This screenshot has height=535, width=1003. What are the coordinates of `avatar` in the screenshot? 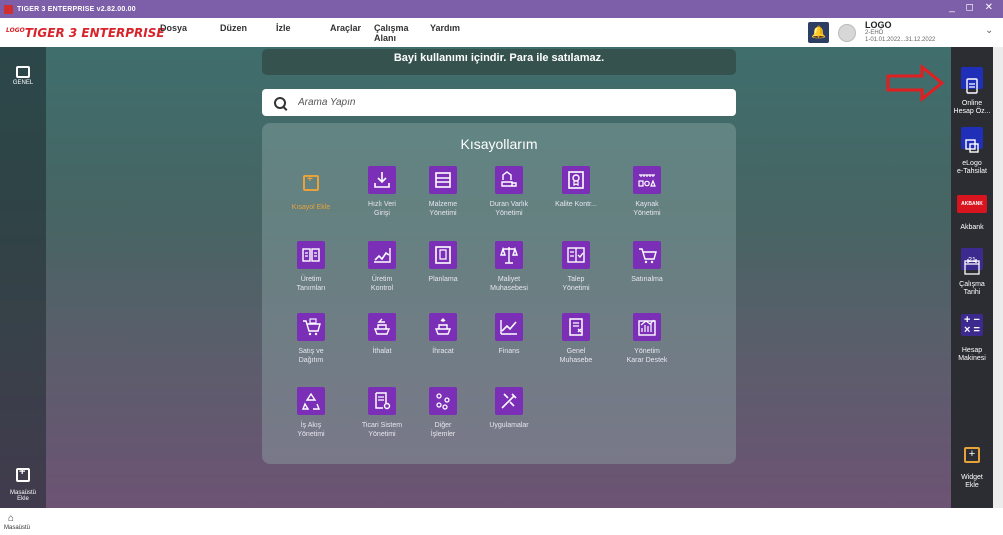 It's located at (847, 33).